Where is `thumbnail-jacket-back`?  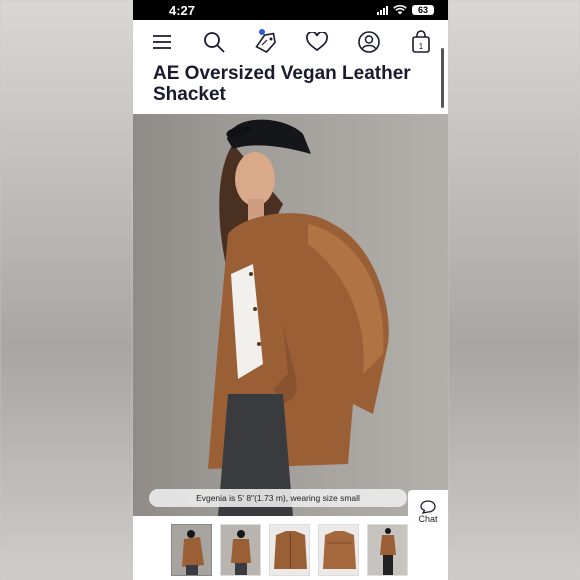
thumbnail-jacket-back is located at coordinates (338, 550).